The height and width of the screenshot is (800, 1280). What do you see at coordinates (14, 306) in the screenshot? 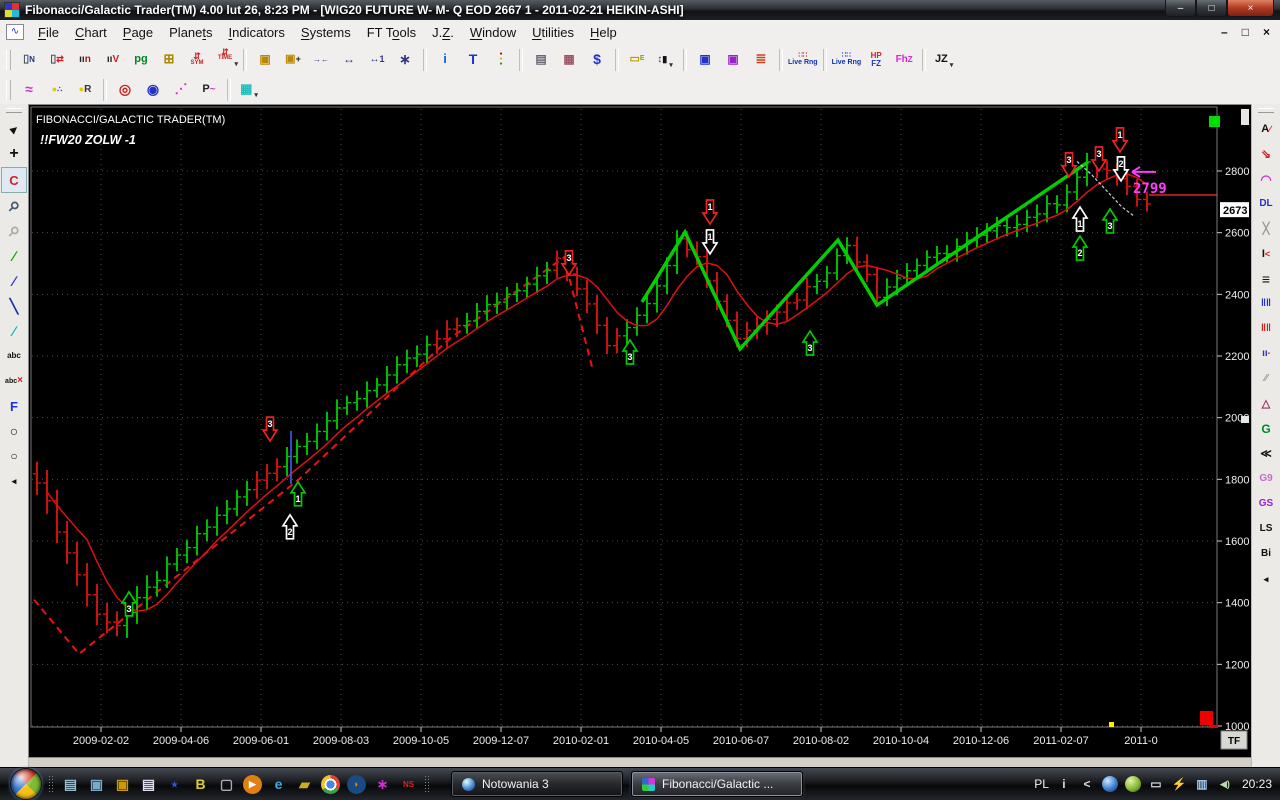
I see `pen-navy-tool: ╲` at bounding box center [14, 306].